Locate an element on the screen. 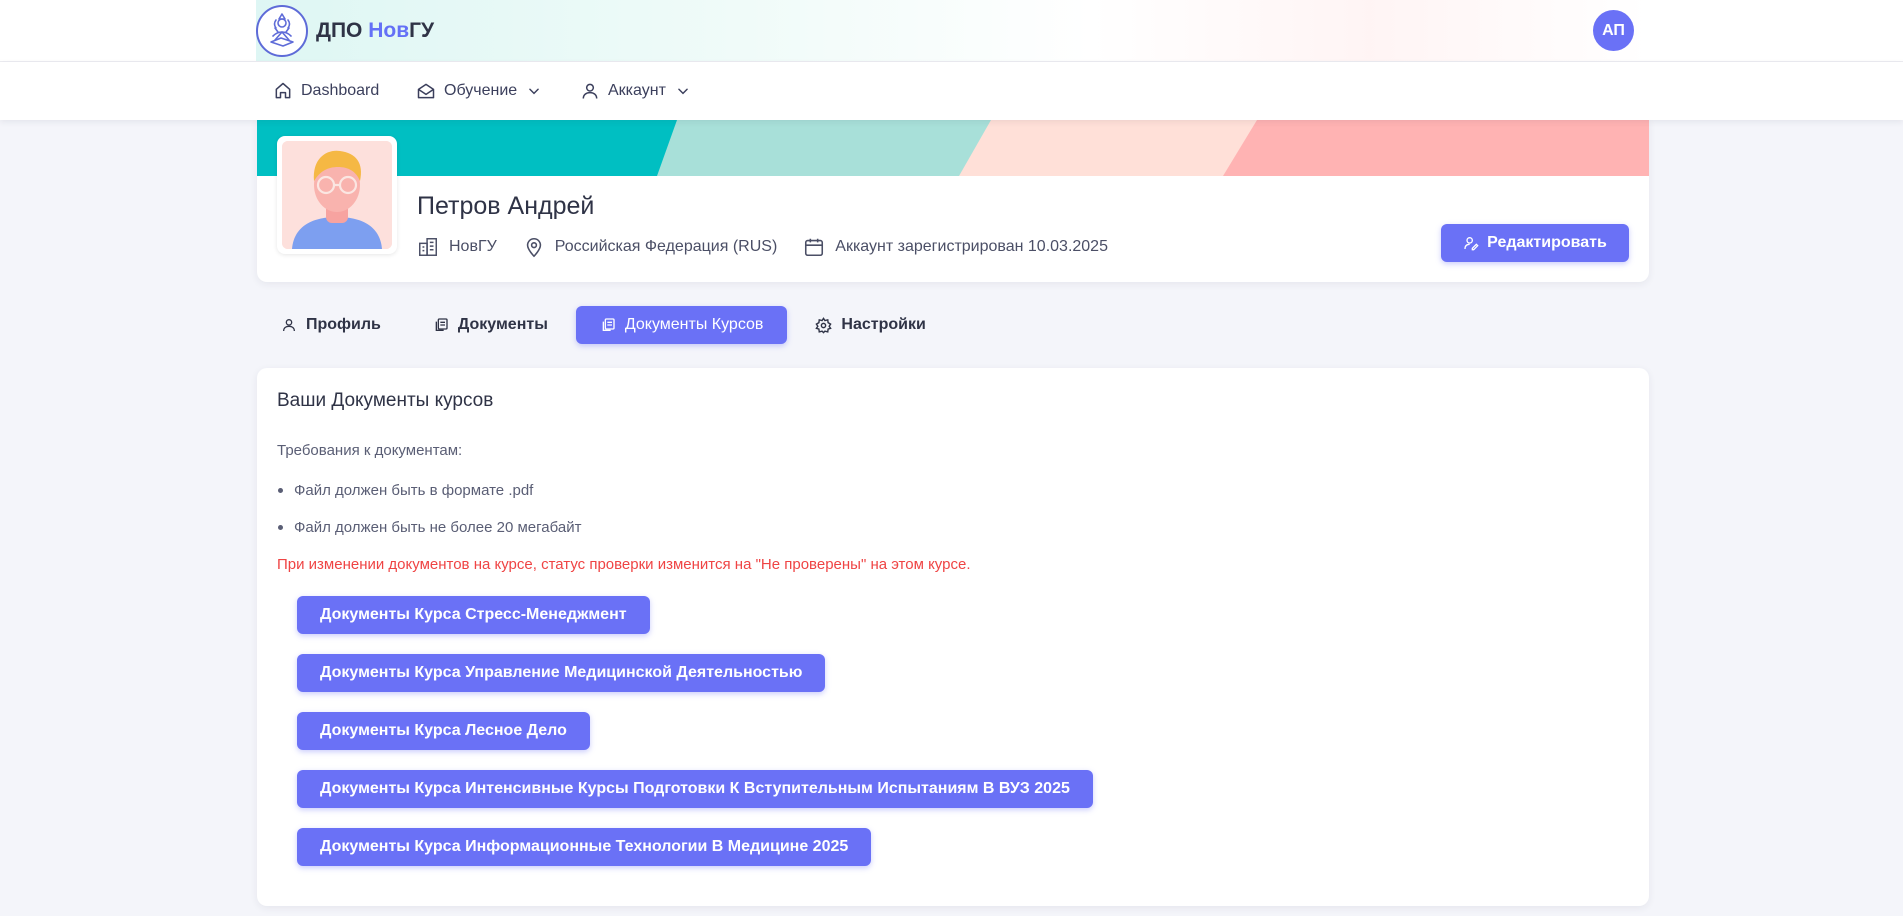 The image size is (1903, 916). section-title: Ваши Документы курсов is located at coordinates (385, 400).